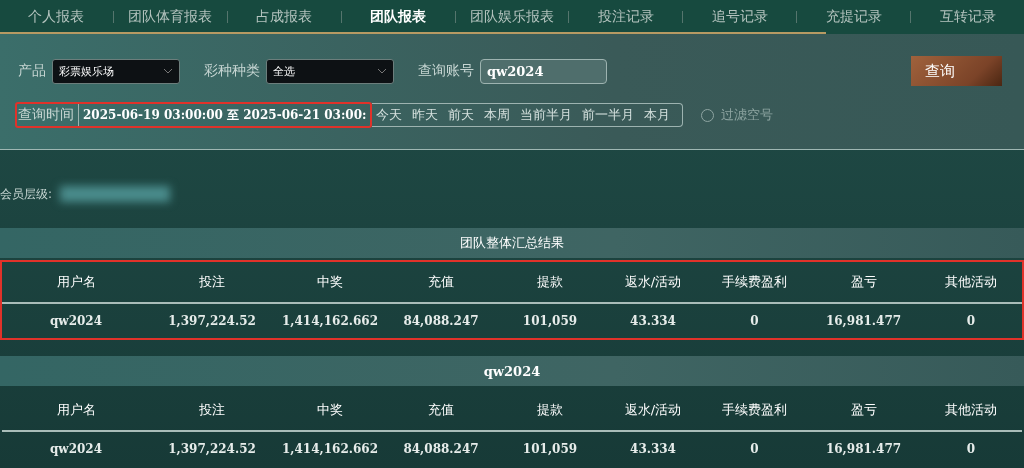 Image resolution: width=1024 pixels, height=468 pixels. Describe the element at coordinates (608, 115) in the screenshot. I see `quick-range-link: 前一半月` at that location.